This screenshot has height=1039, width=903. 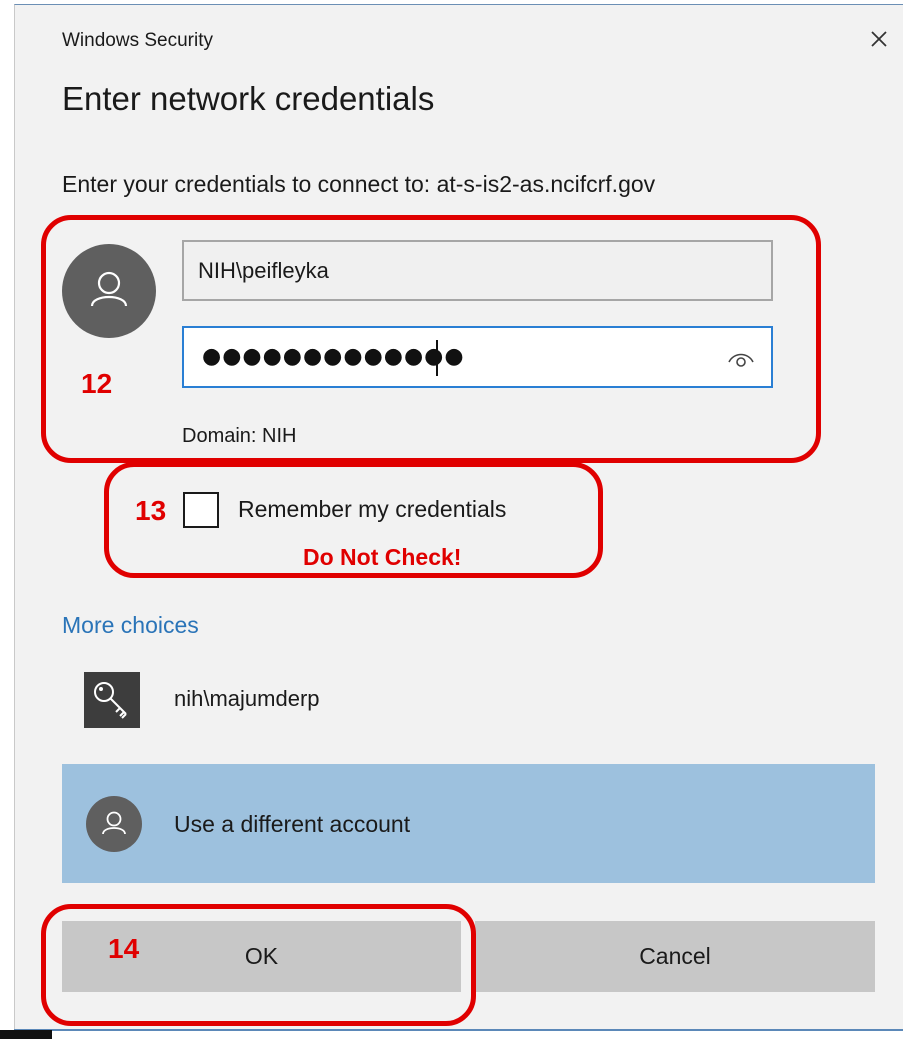 What do you see at coordinates (458, 1030) in the screenshot?
I see `dialog-bottom-border` at bounding box center [458, 1030].